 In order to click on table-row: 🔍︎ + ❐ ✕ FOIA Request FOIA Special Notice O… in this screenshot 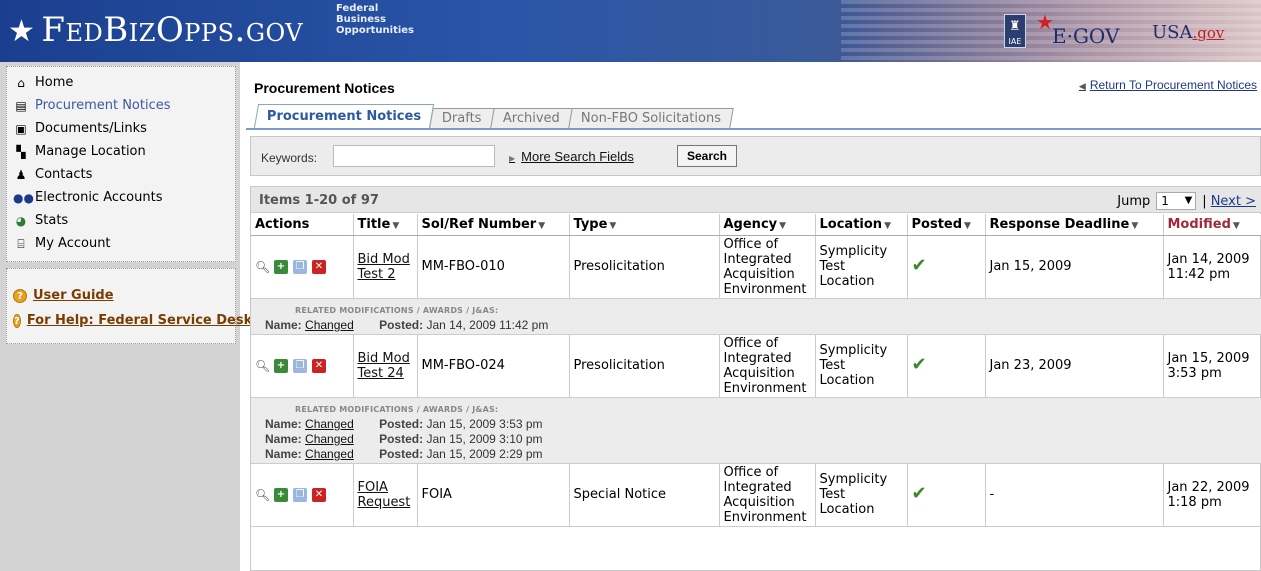, I will do `click(756, 495)`.